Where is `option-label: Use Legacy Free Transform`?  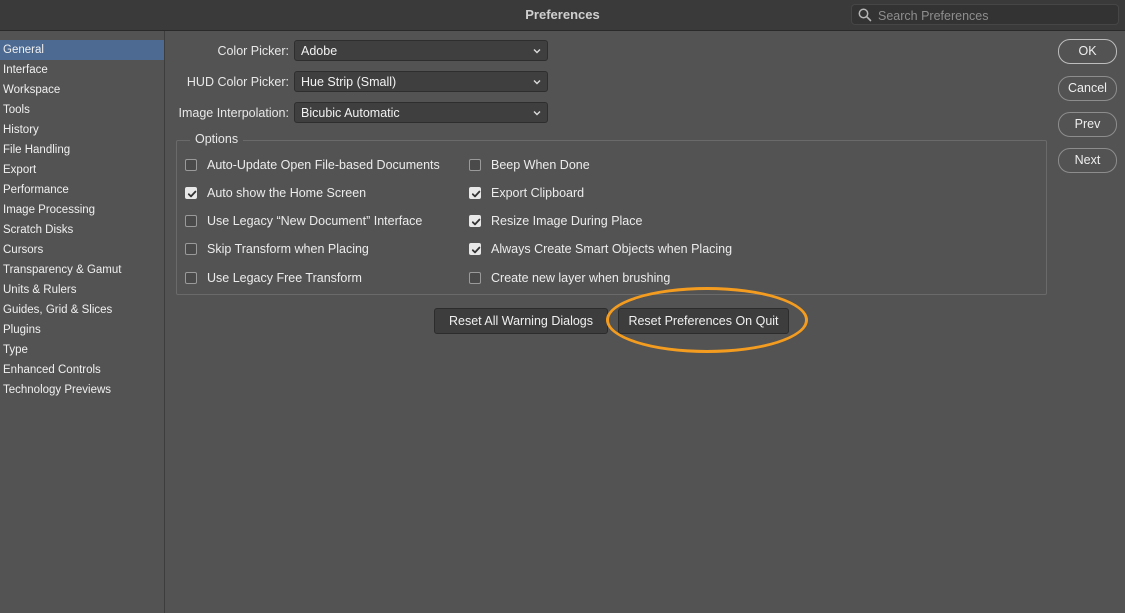
option-label: Use Legacy Free Transform is located at coordinates (284, 278).